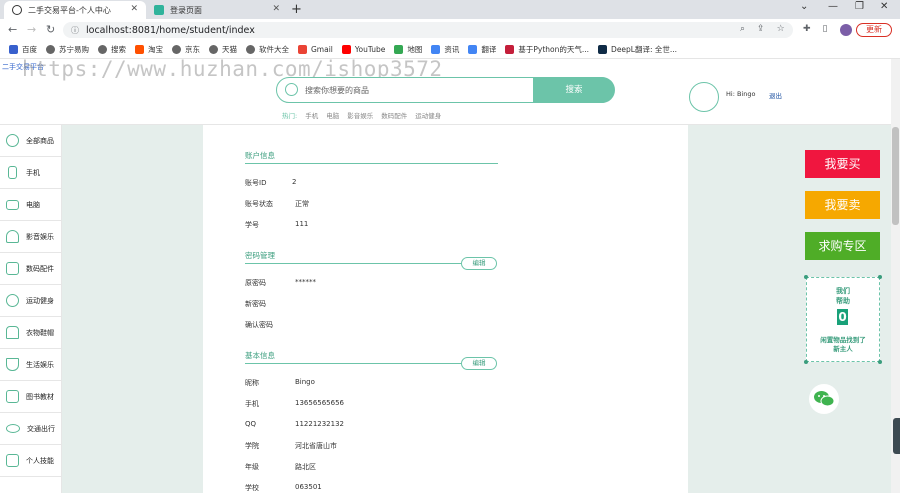 The height and width of the screenshot is (493, 900). What do you see at coordinates (807, 29) in the screenshot?
I see `extensions-icon: ✚` at bounding box center [807, 29].